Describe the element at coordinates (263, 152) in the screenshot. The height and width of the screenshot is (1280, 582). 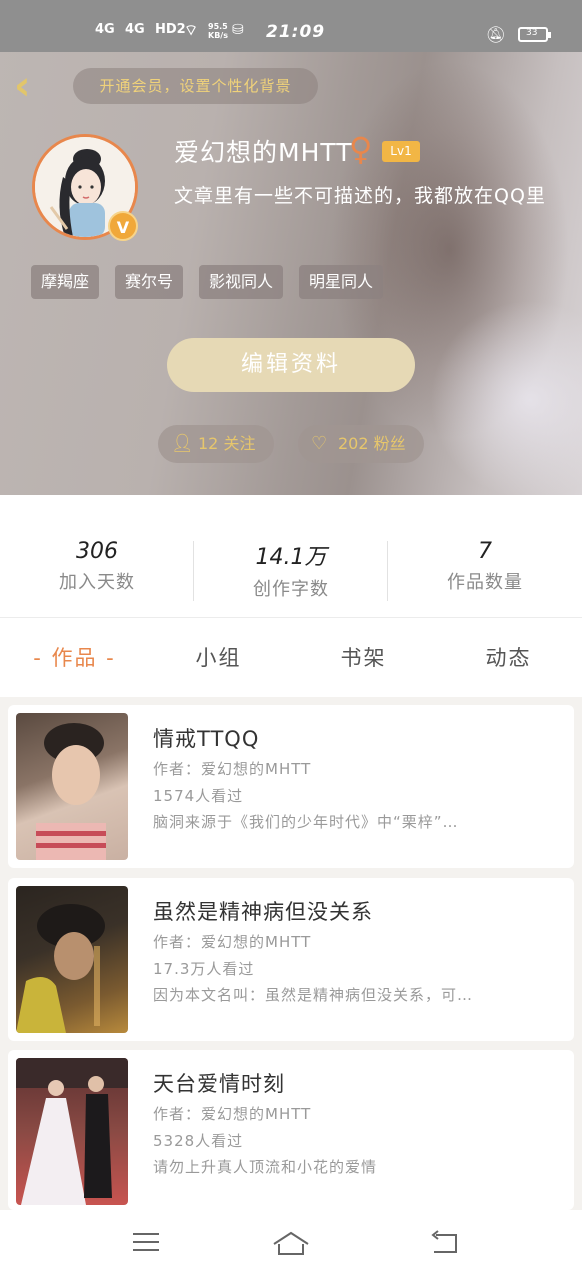
I see `username: 爱幻想的MHTT` at that location.